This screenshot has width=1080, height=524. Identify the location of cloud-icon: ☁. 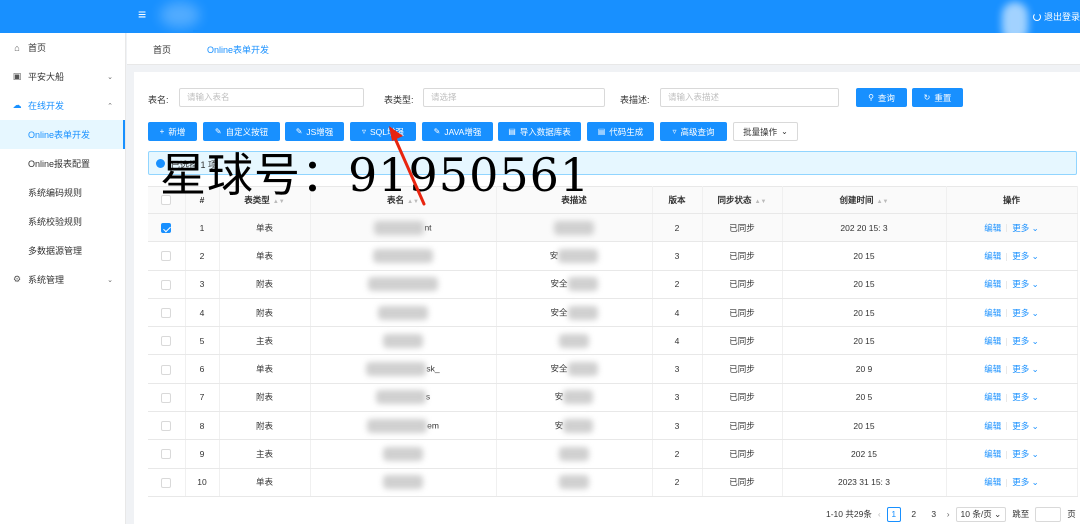
(17, 105).